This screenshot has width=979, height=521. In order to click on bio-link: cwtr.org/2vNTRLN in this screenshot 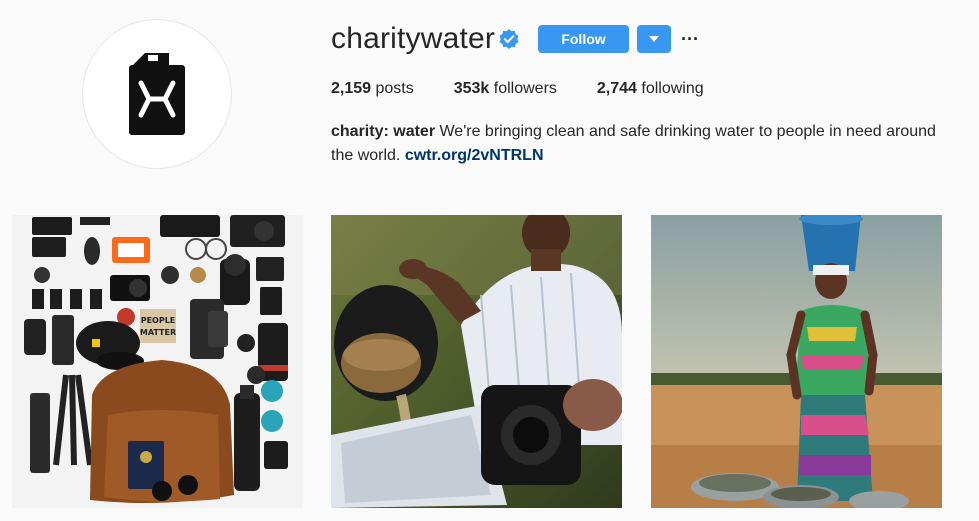, I will do `click(474, 155)`.